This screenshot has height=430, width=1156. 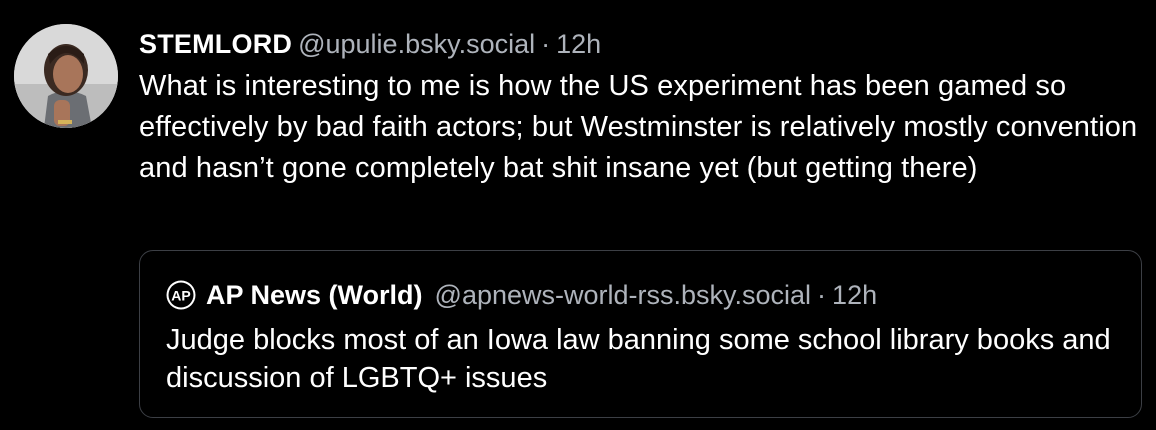 What do you see at coordinates (578, 44) in the screenshot?
I see `post-timestamp: 12h` at bounding box center [578, 44].